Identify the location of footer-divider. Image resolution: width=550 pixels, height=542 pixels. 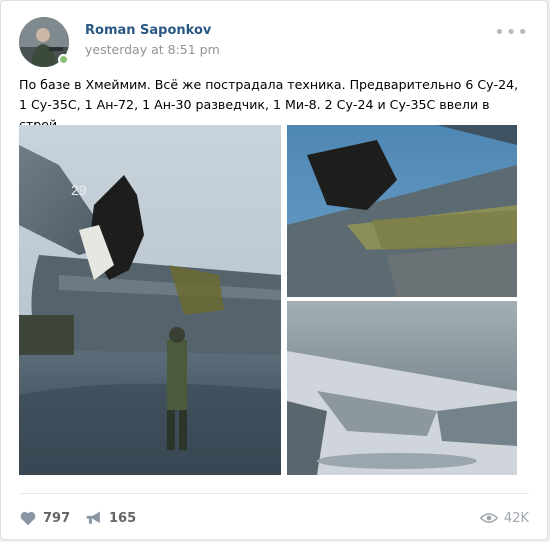
(274, 493).